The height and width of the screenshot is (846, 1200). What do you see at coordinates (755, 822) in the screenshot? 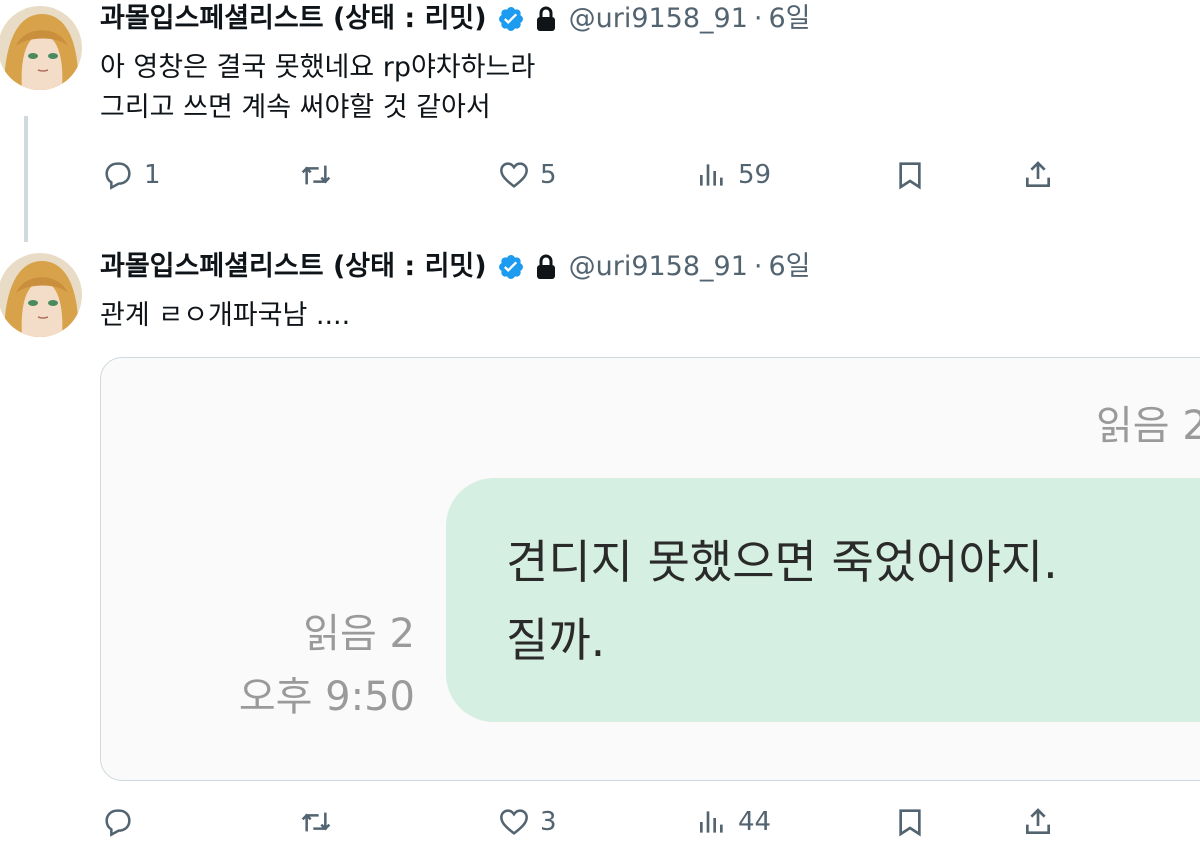
I see `view-count: 44` at bounding box center [755, 822].